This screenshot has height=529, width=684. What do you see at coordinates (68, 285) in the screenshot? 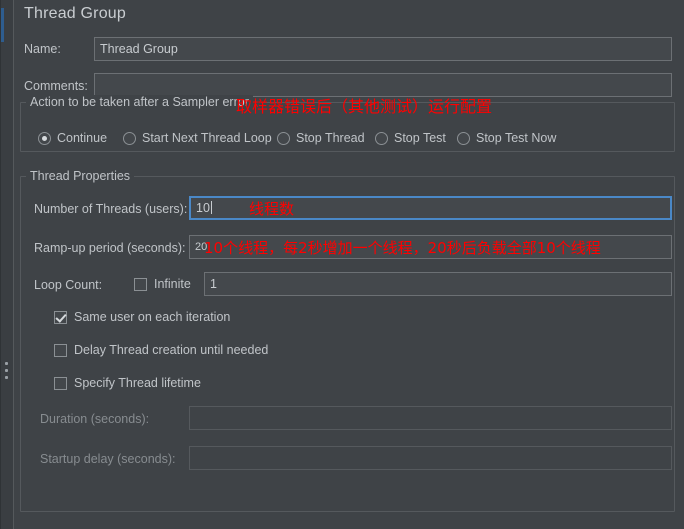
I see `loop-count-label: Loop Count:` at bounding box center [68, 285].